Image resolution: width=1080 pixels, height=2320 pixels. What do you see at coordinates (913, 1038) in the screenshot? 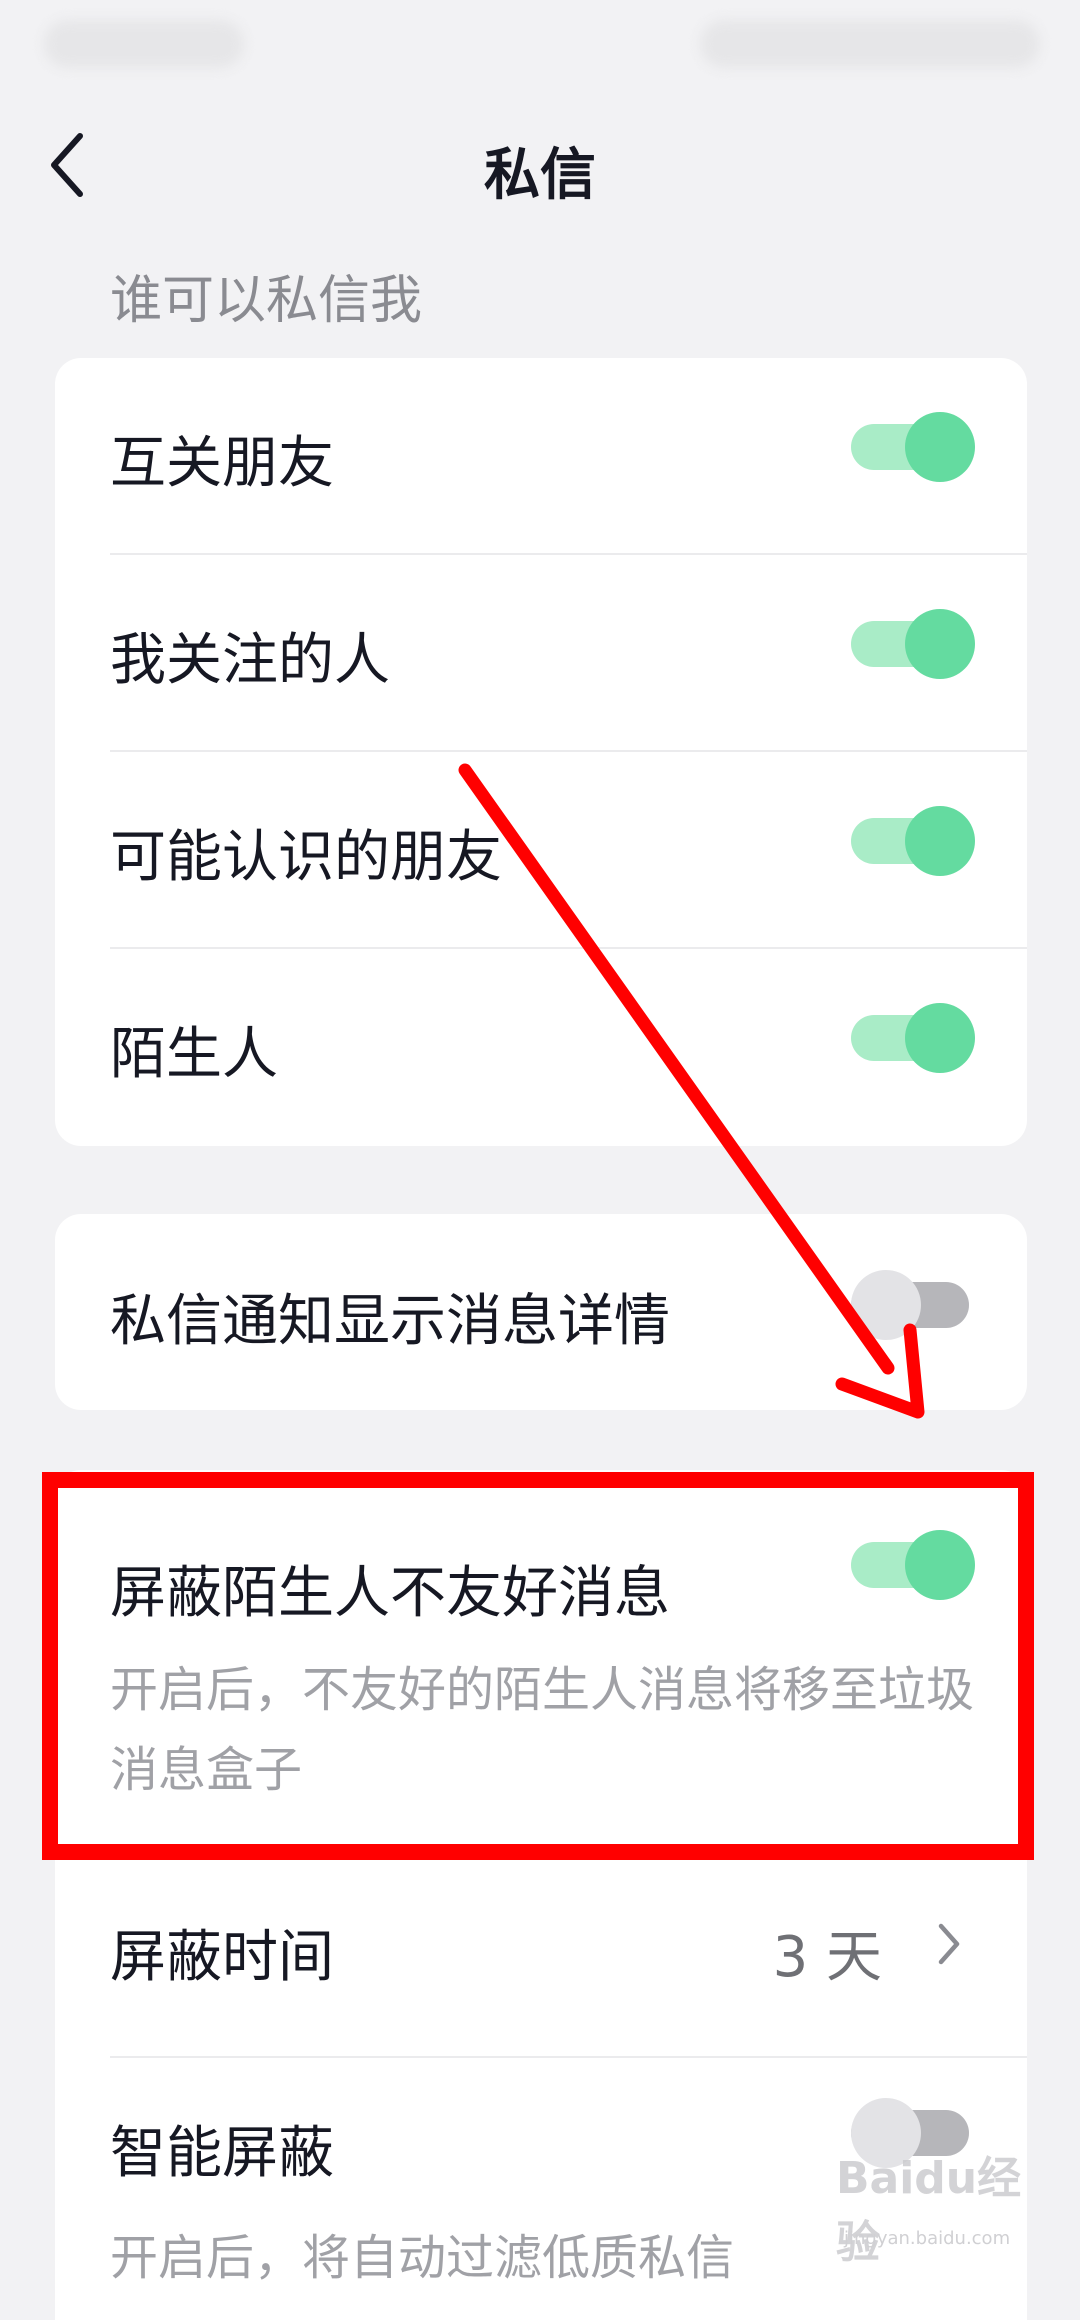
I see `toggle-strangers` at bounding box center [913, 1038].